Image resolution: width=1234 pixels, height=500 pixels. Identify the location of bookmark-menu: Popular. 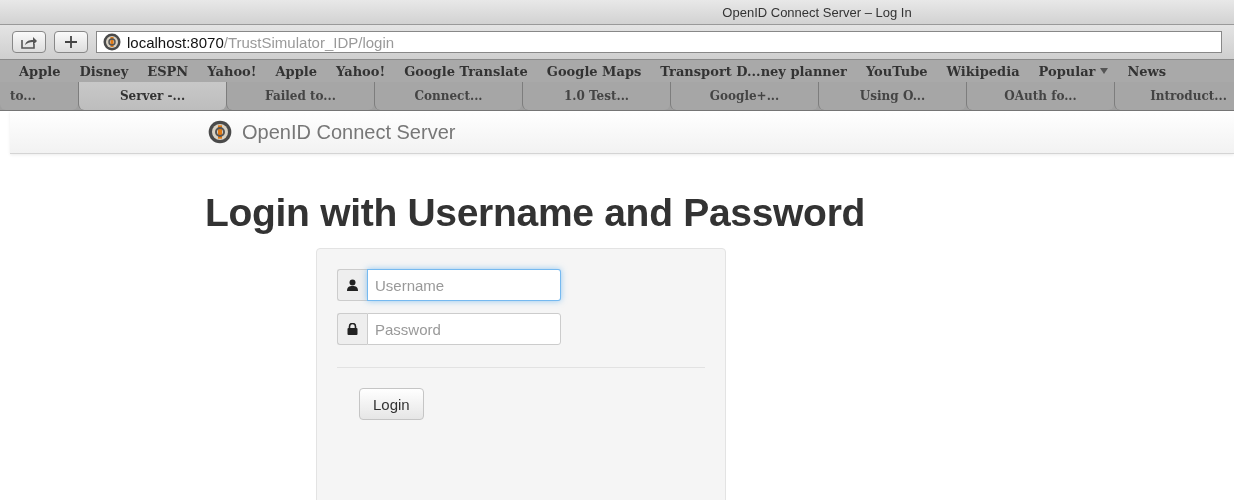
(1073, 71).